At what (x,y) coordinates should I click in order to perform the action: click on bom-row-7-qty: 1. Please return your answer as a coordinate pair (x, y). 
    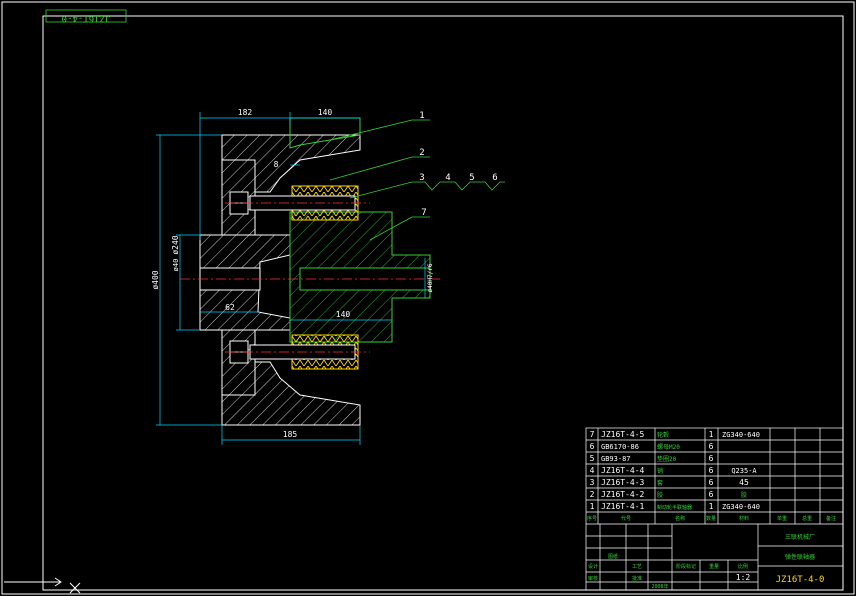
    Looking at the image, I should click on (711, 434).